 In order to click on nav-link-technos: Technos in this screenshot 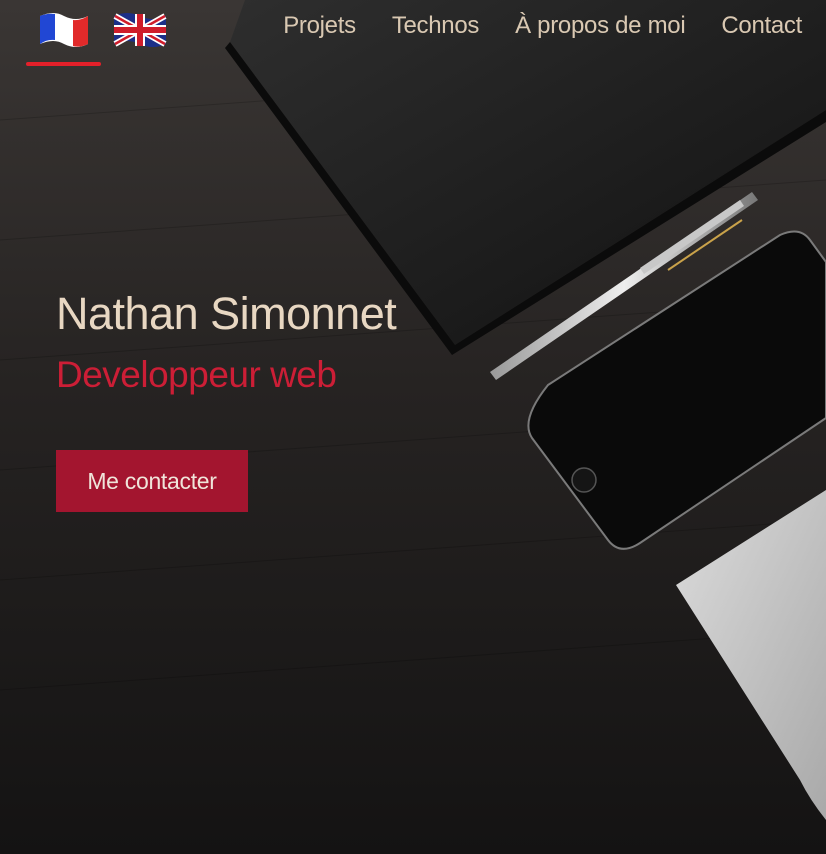, I will do `click(436, 26)`.